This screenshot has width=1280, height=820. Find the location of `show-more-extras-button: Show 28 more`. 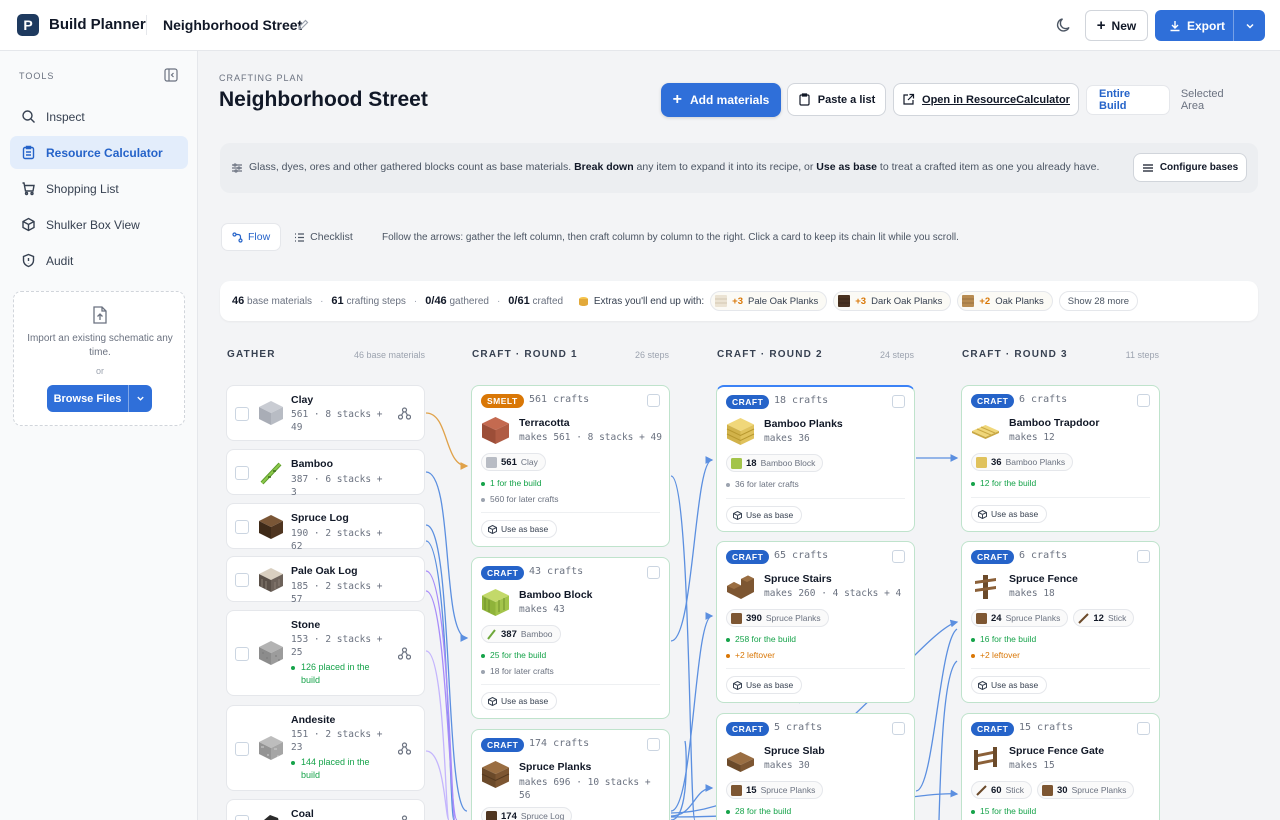

show-more-extras-button: Show 28 more is located at coordinates (1098, 301).